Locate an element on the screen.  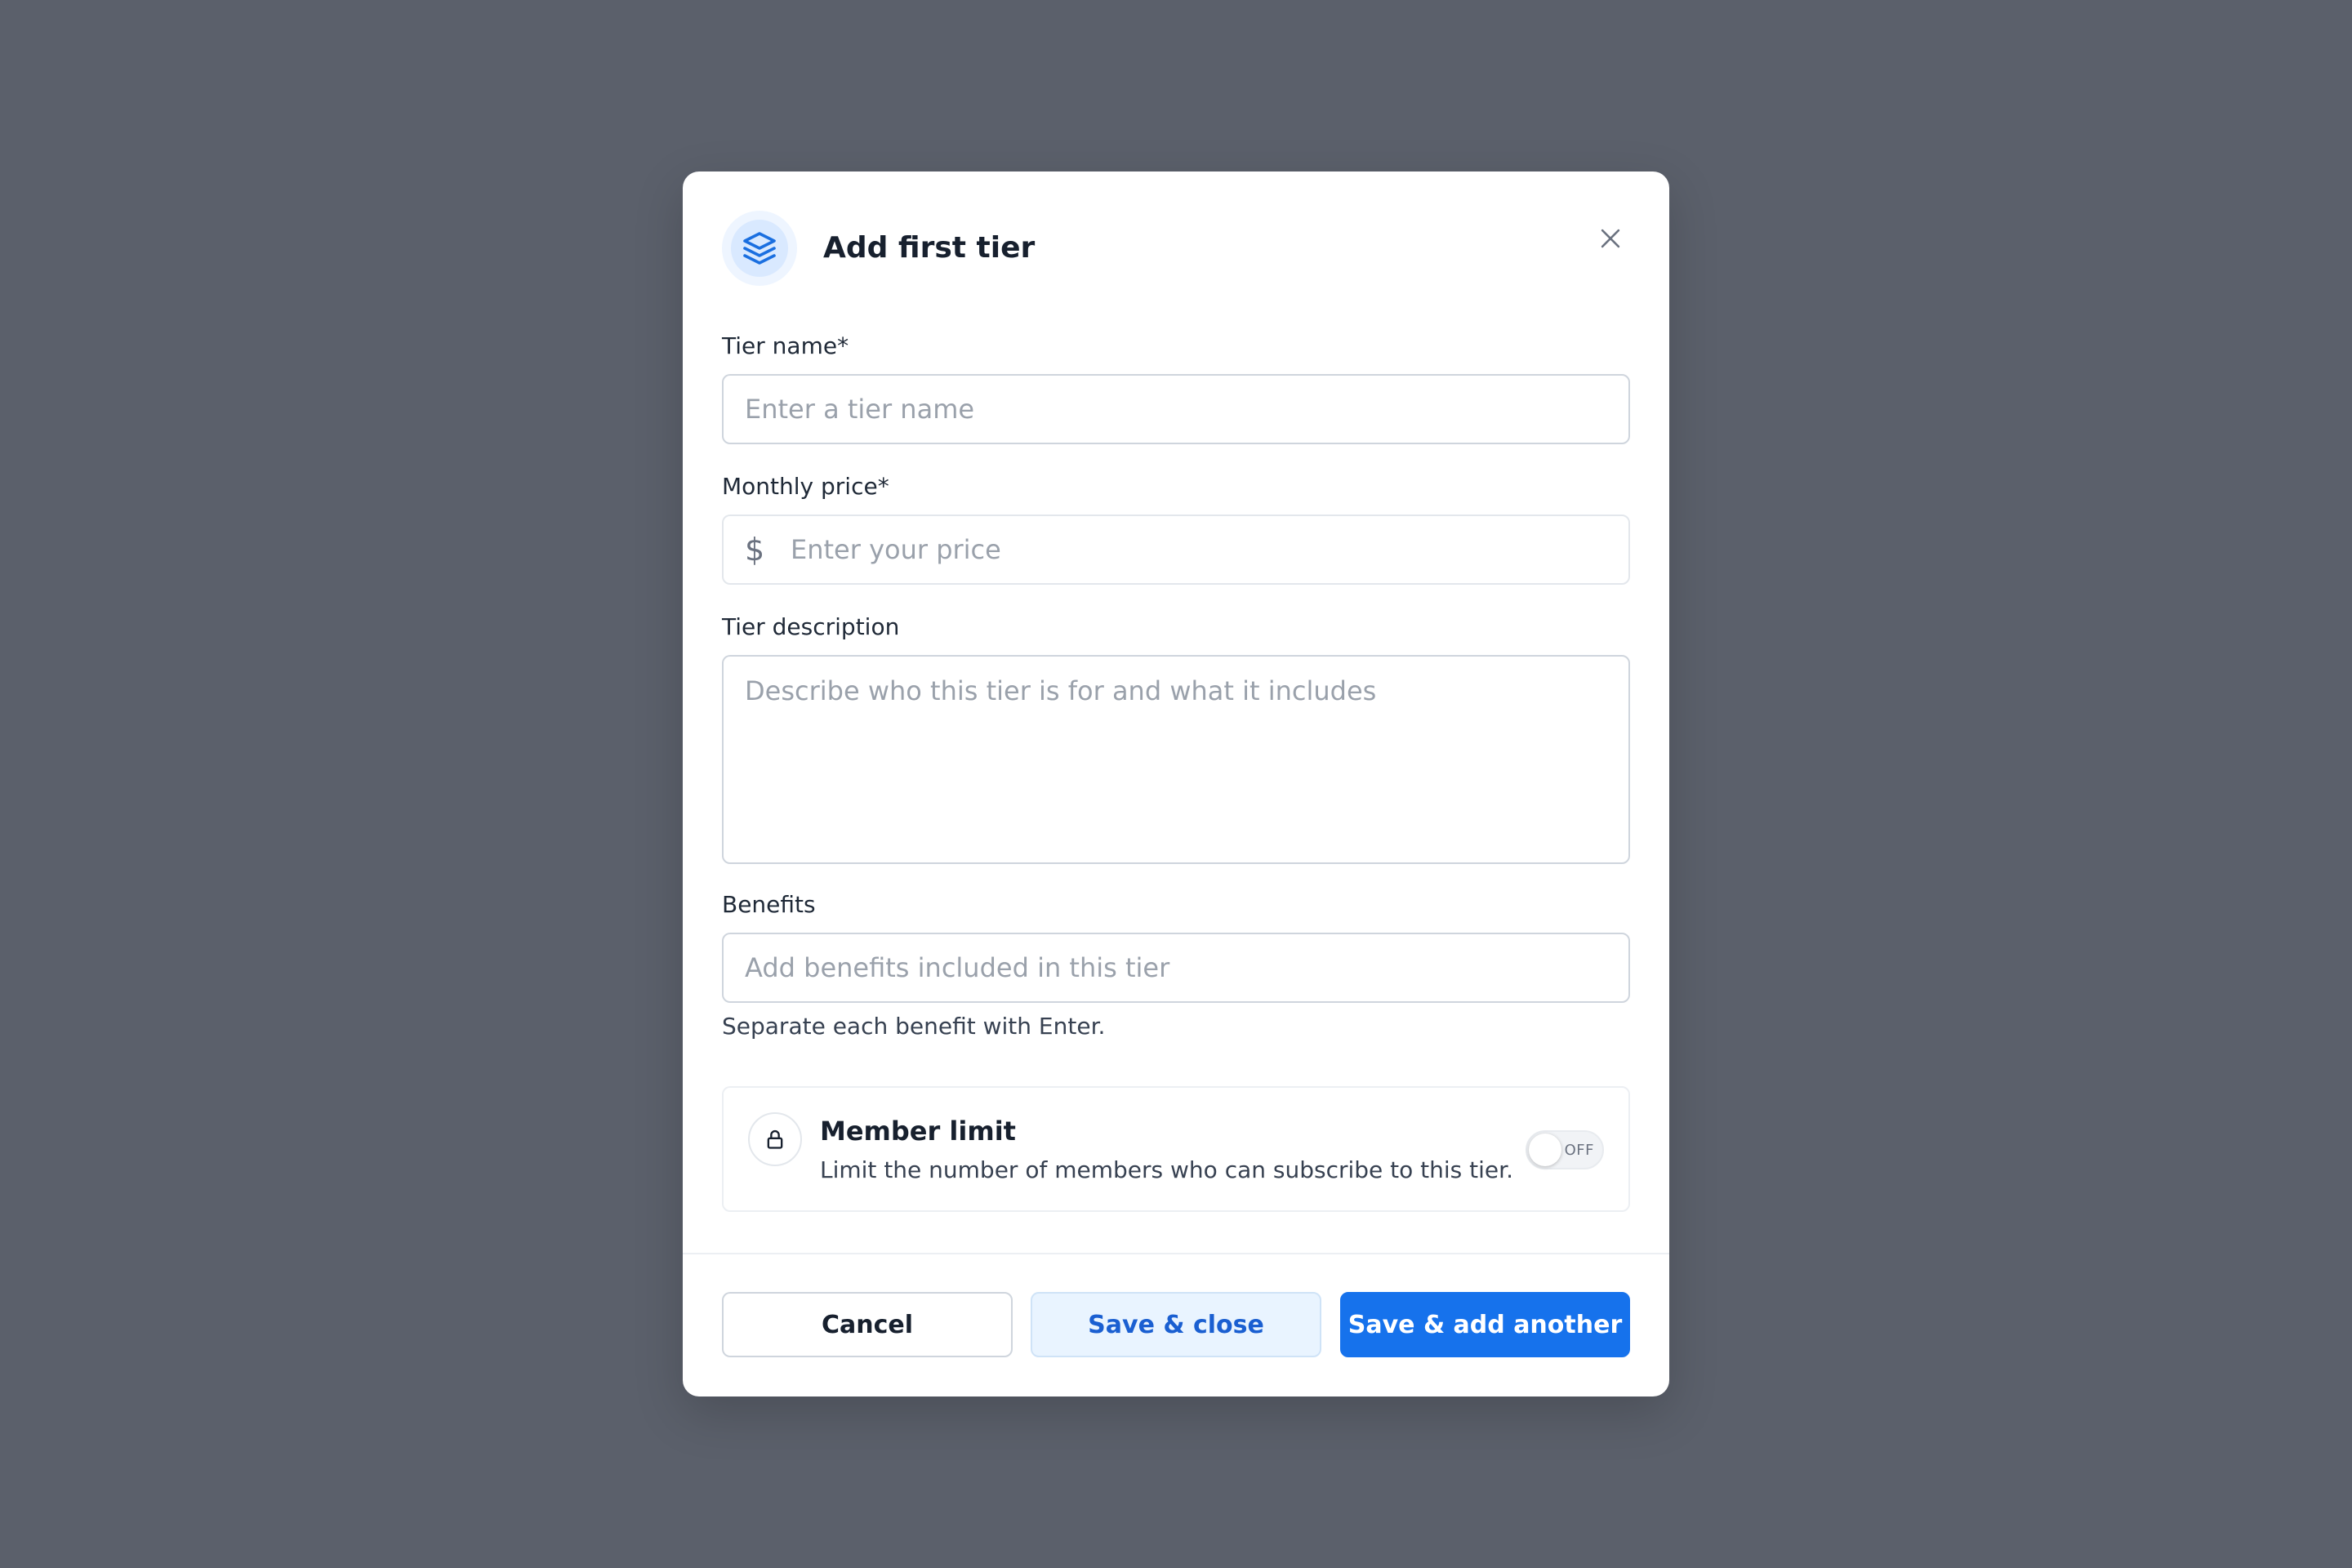
layers-icon is located at coordinates (759, 248).